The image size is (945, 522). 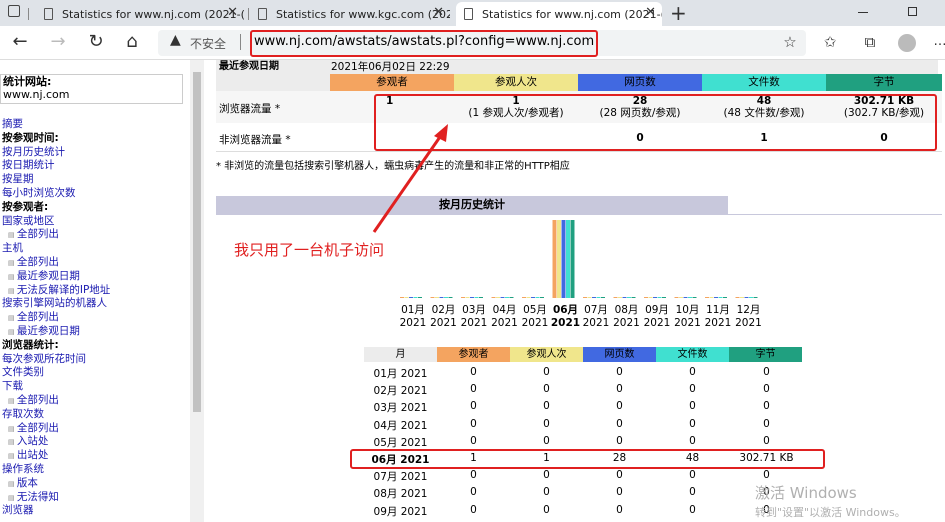 I want to click on tab-title: Statistics for www.nj.com (2021-(, so click(x=572, y=14).